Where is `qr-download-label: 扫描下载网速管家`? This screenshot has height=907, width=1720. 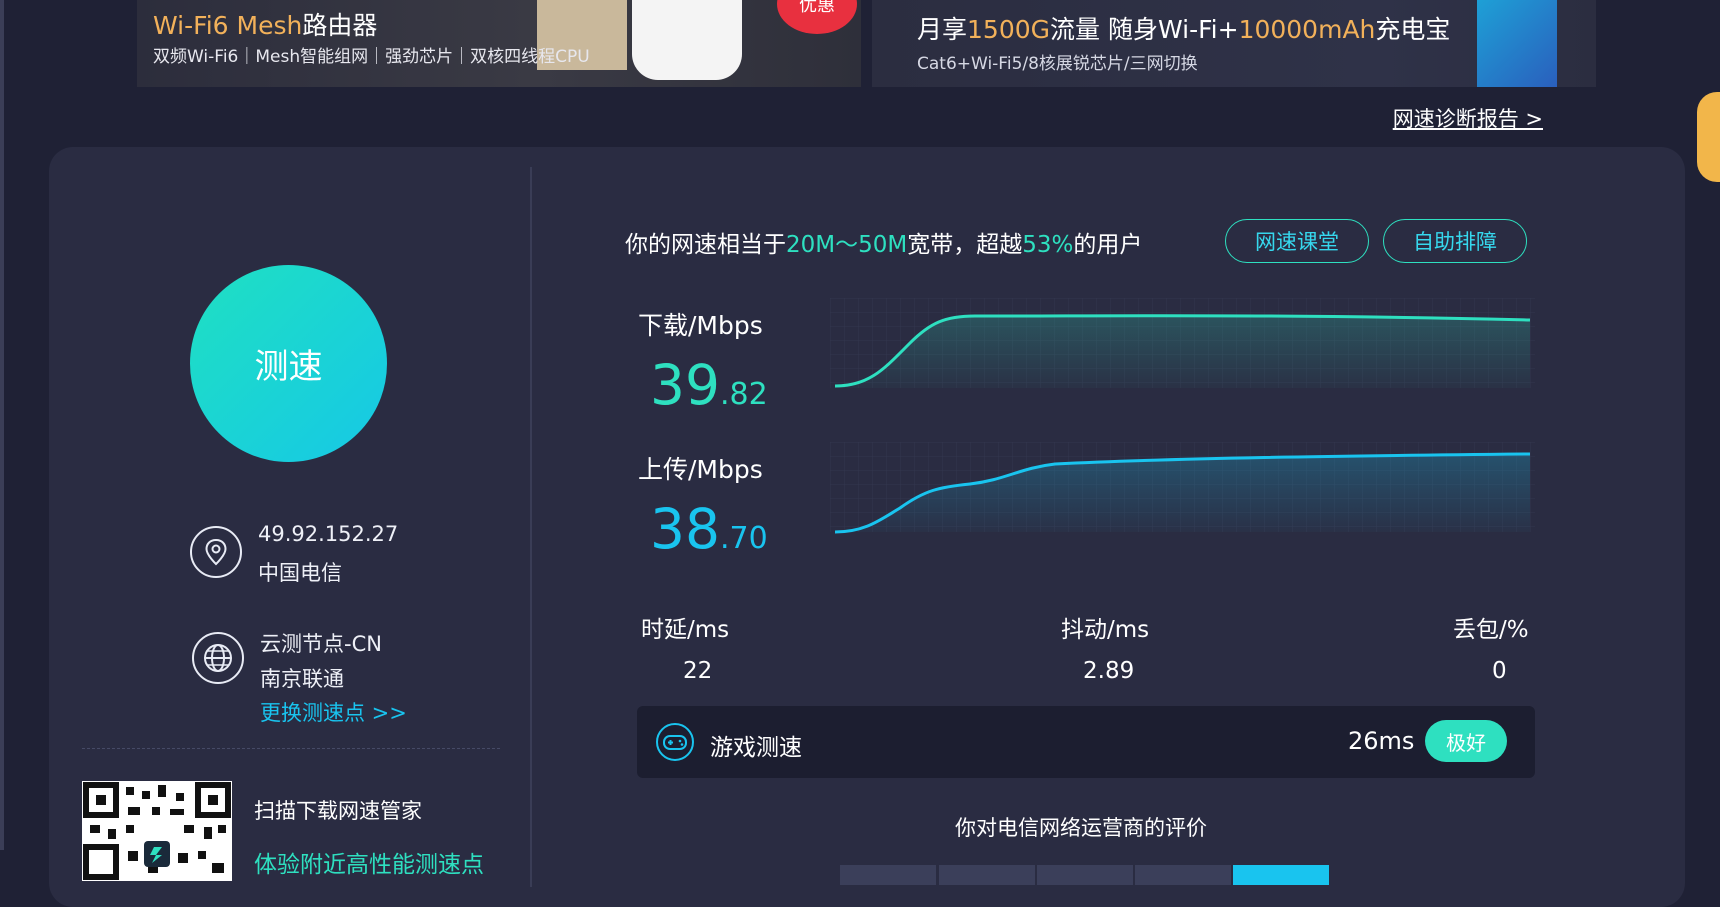 qr-download-label: 扫描下载网速管家 is located at coordinates (338, 811).